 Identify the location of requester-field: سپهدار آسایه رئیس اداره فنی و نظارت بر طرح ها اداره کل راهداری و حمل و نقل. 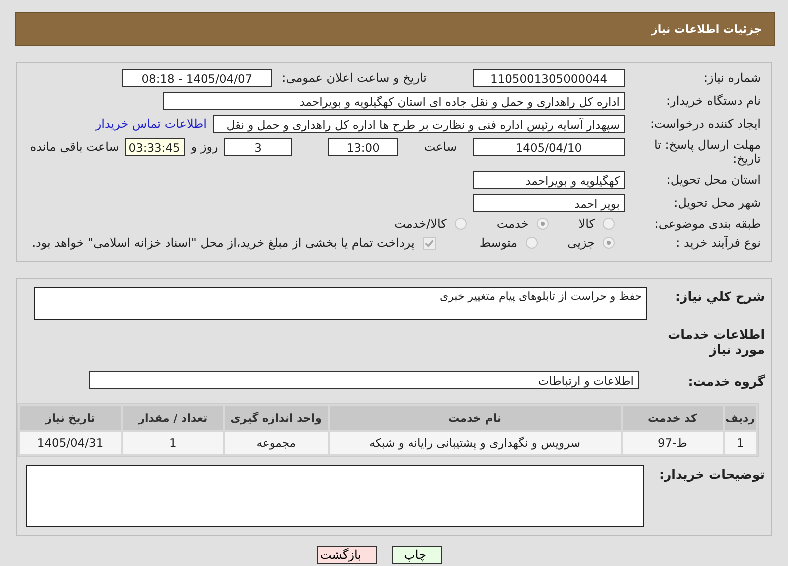
(419, 124).